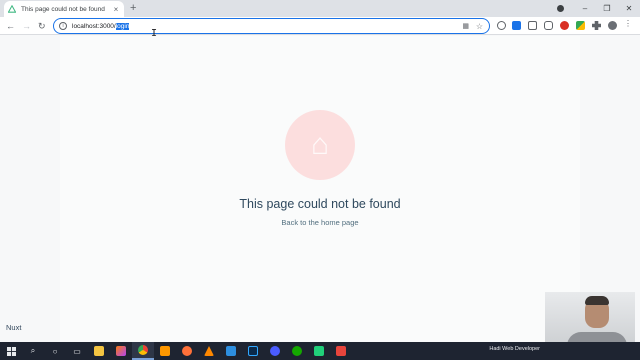 This screenshot has height=360, width=640. I want to click on camtasia-icon, so click(319, 351).